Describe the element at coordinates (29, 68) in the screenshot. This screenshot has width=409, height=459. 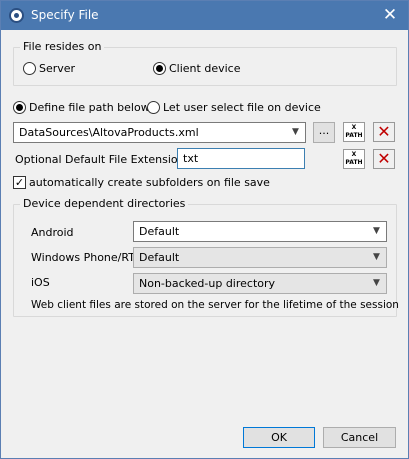
I see `server-radio-dot` at that location.